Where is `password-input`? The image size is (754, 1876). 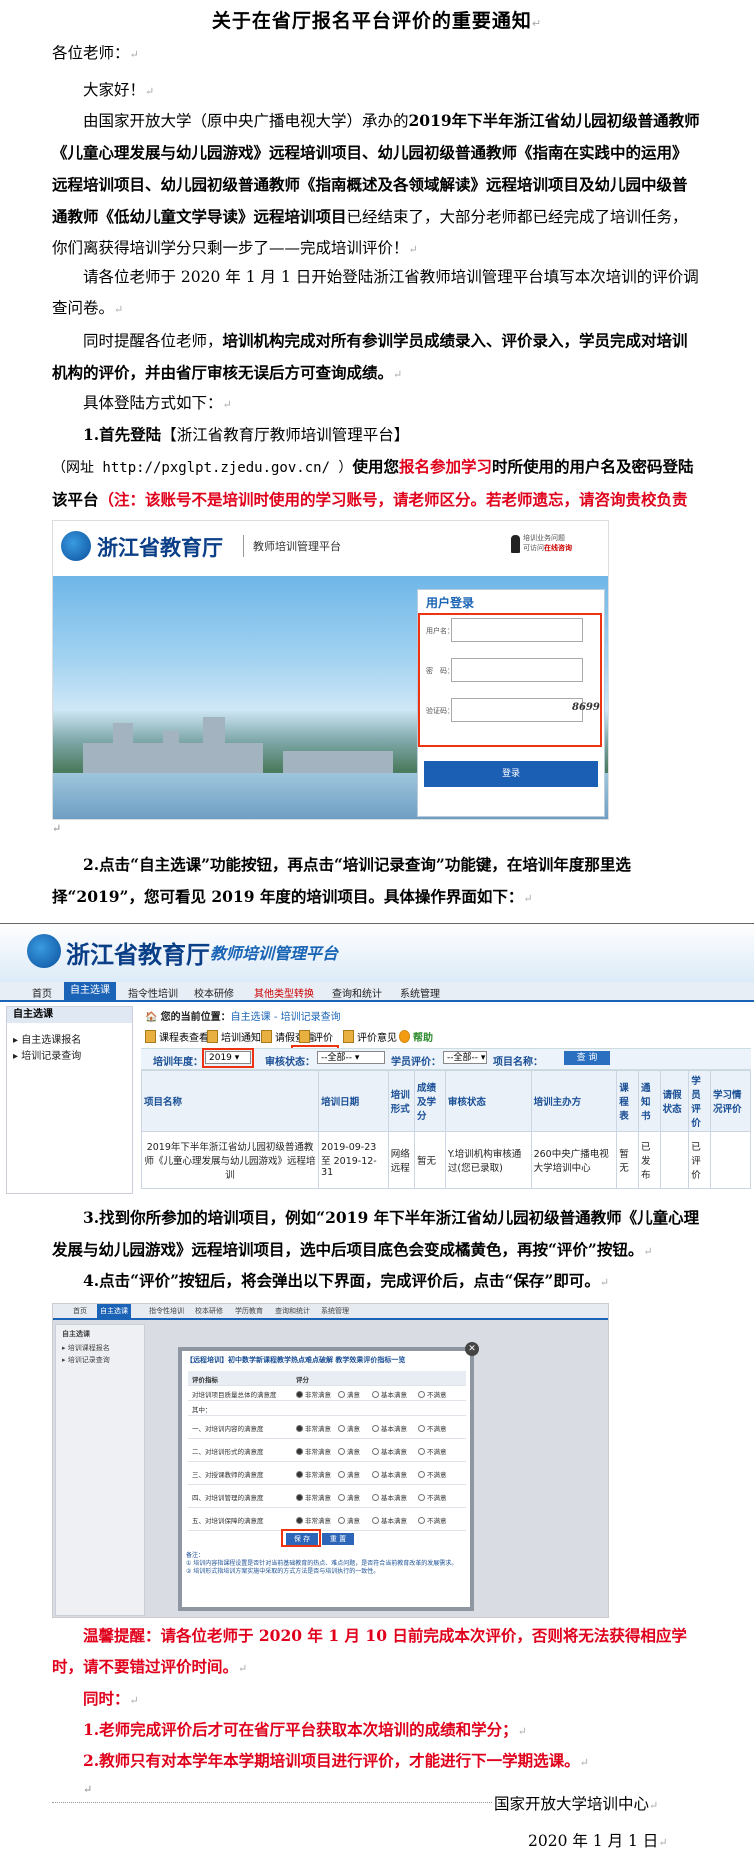
password-input is located at coordinates (517, 670).